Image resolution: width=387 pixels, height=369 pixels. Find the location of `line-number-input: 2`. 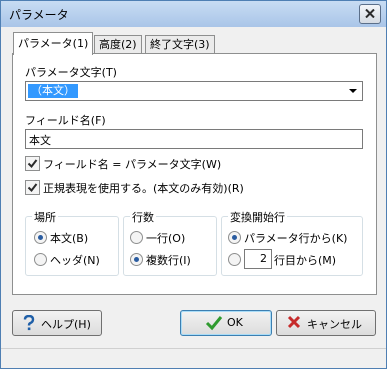

line-number-input: 2 is located at coordinates (258, 259).